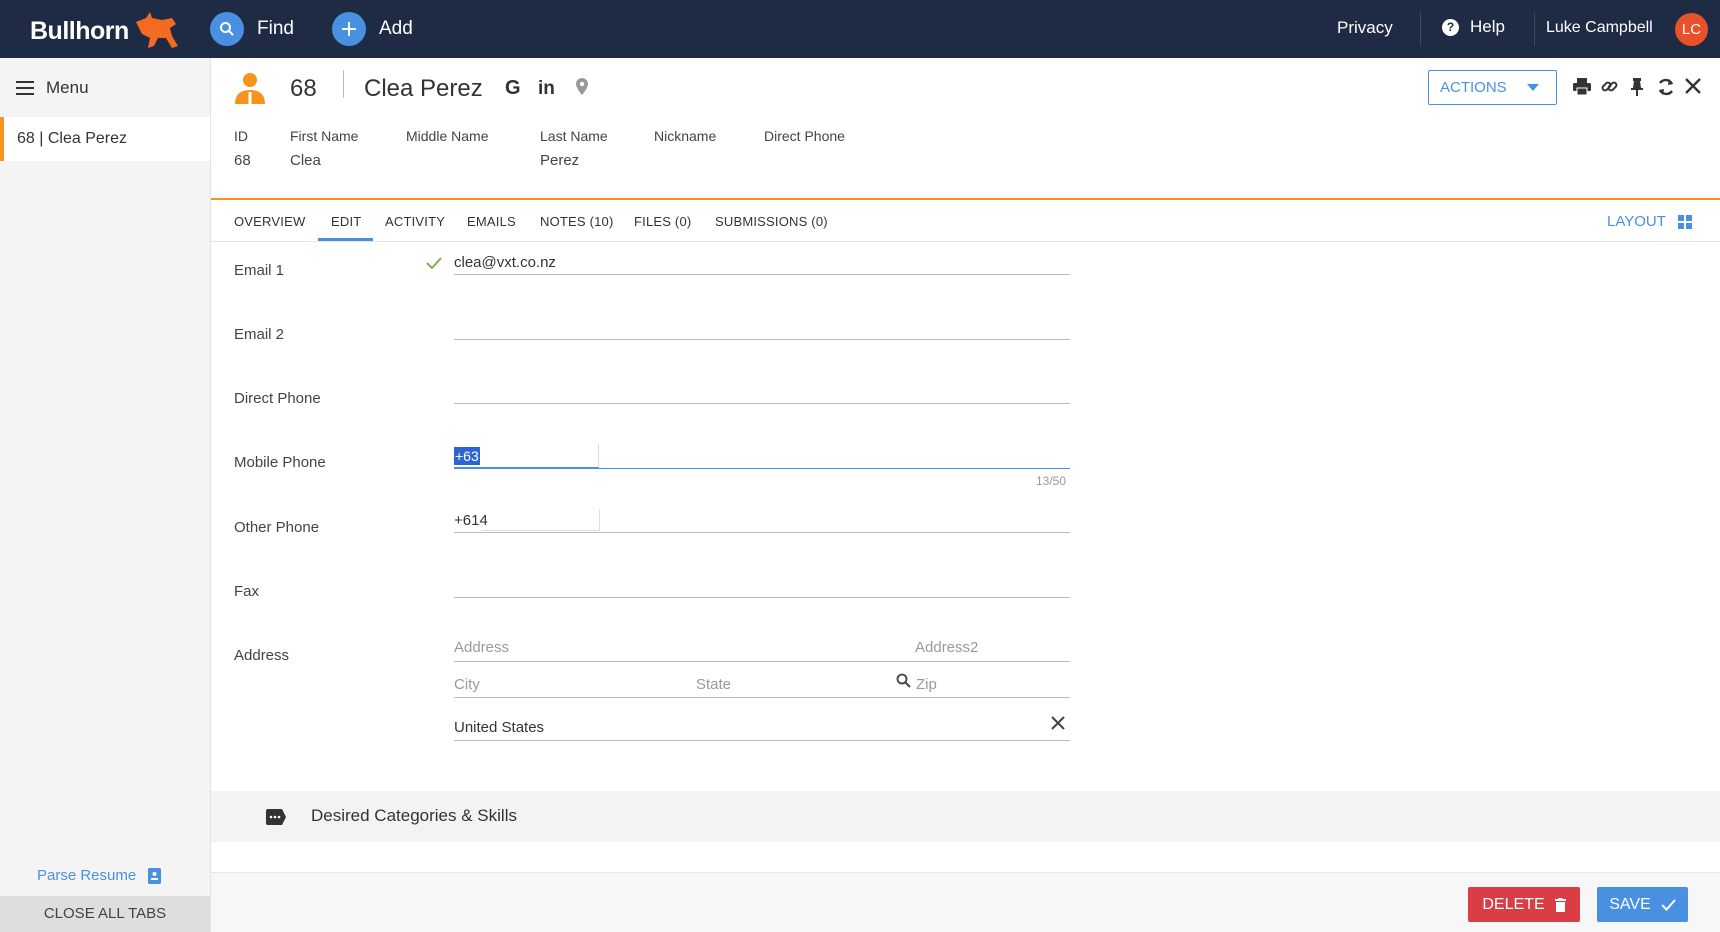  I want to click on header-field-id: ID 68, so click(242, 148).